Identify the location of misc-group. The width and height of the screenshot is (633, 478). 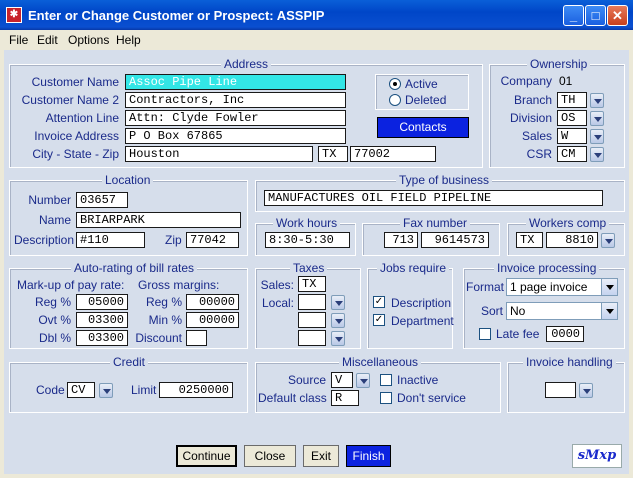
(378, 387).